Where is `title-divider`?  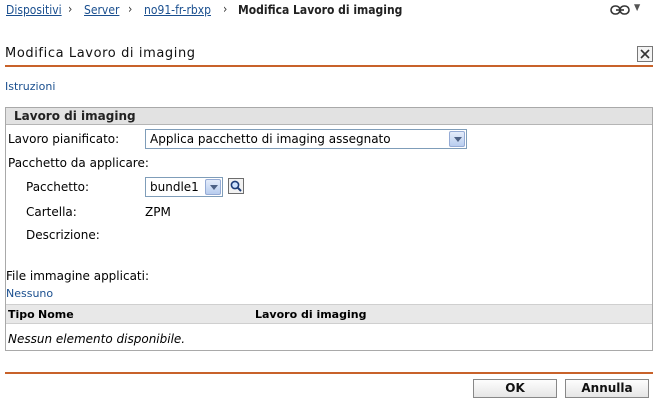 title-divider is located at coordinates (329, 66).